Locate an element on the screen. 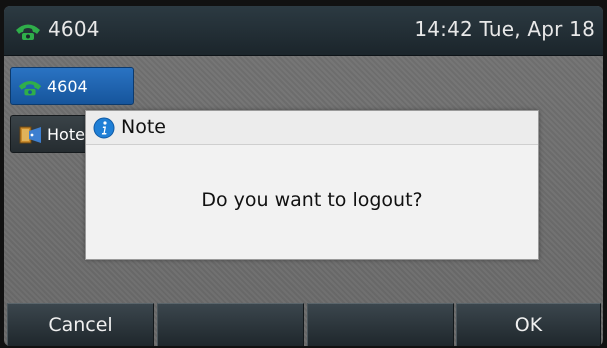  line-key-label: Hotel is located at coordinates (68, 134).